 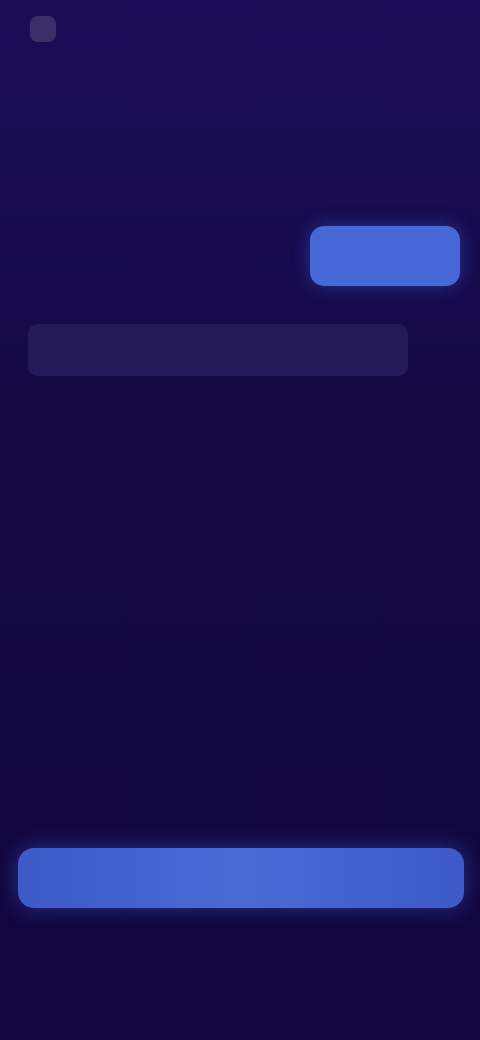 I want to click on option-selector, so click(x=242, y=256).